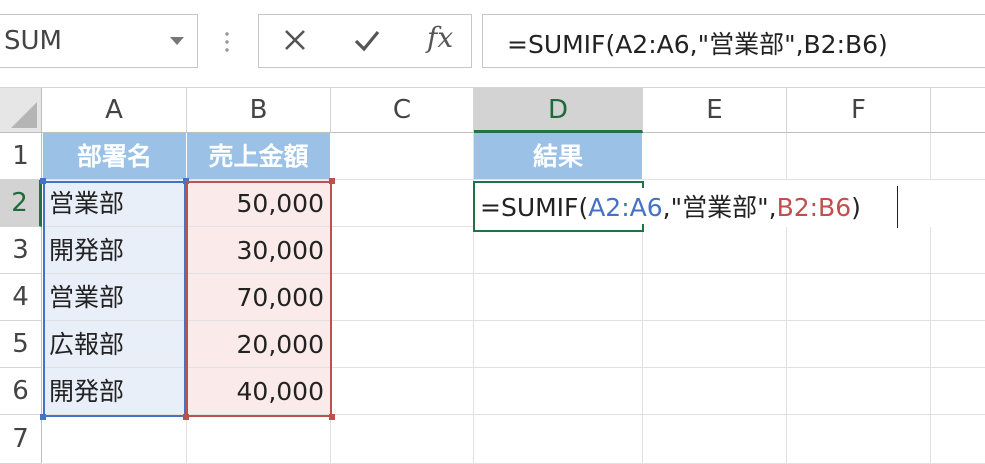 This screenshot has width=985, height=464. What do you see at coordinates (99, 41) in the screenshot?
I see `name-box: SUM` at bounding box center [99, 41].